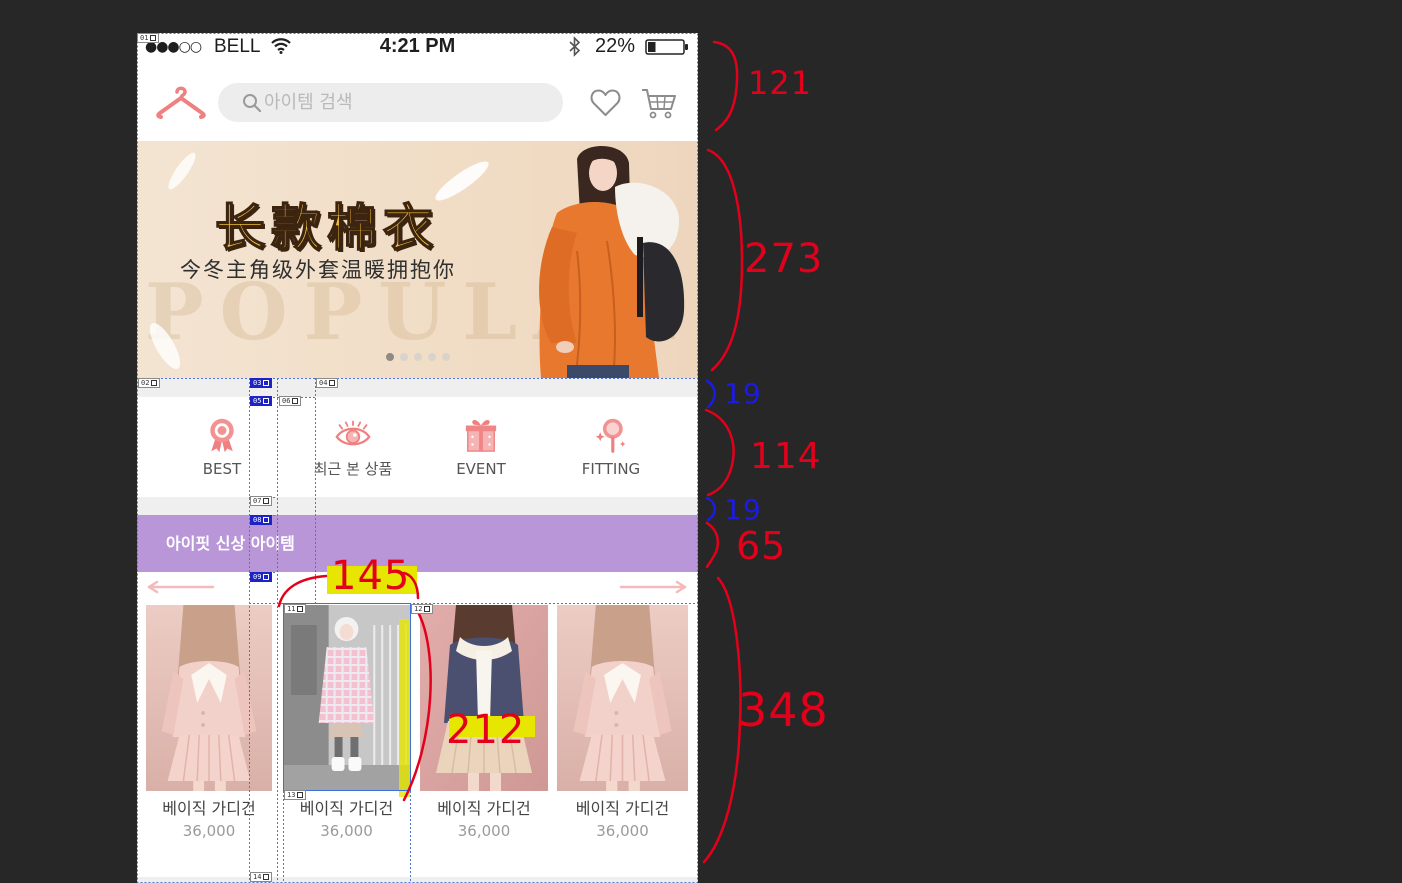 The height and width of the screenshot is (883, 1402). I want to click on slice-marker: 07, so click(261, 501).